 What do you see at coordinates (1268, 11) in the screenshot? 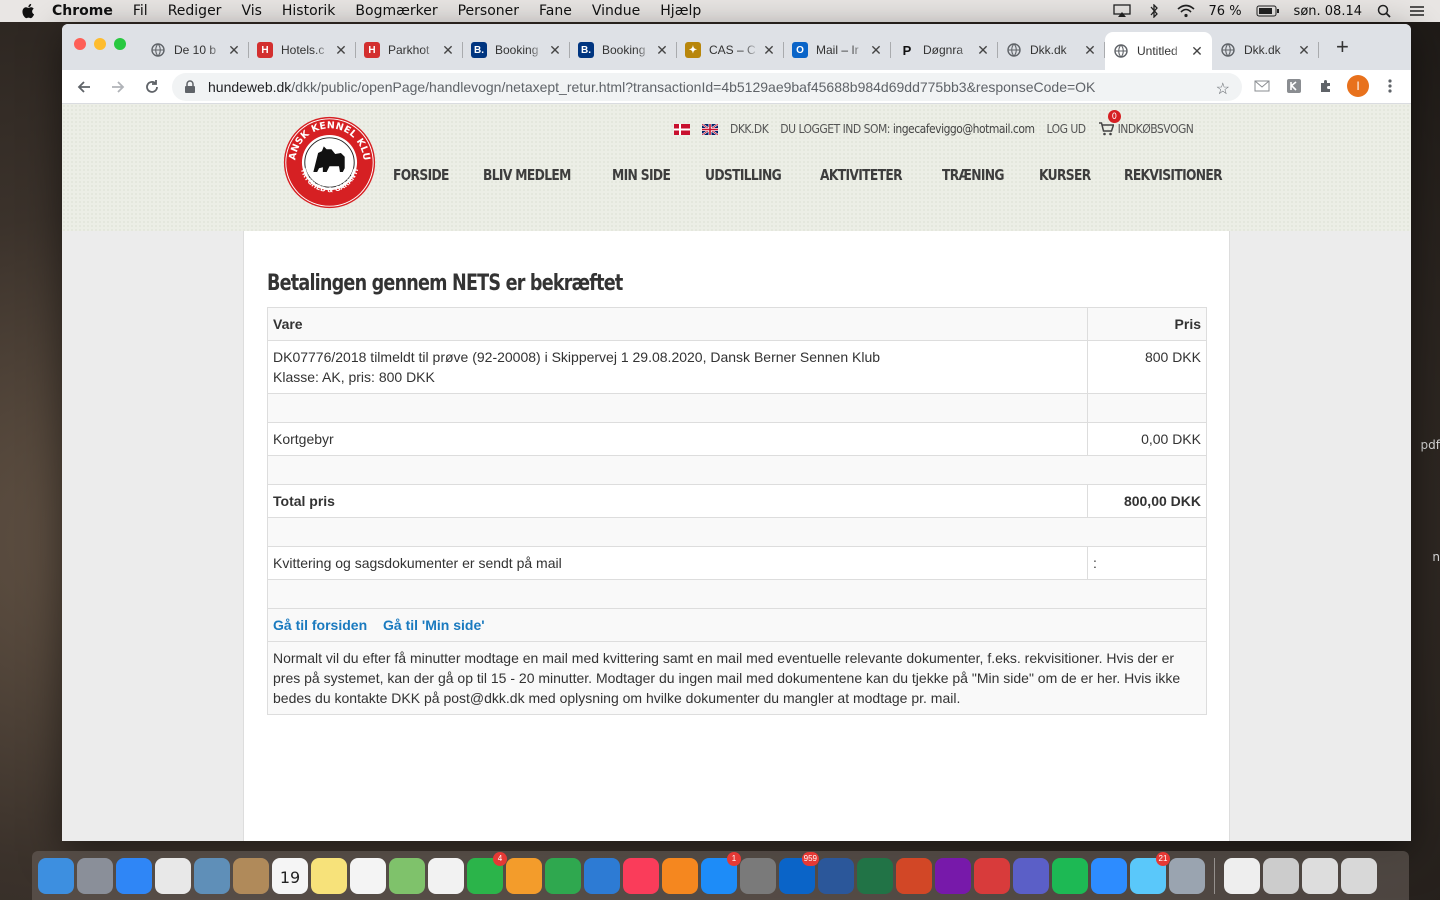
I see `battery-icon` at bounding box center [1268, 11].